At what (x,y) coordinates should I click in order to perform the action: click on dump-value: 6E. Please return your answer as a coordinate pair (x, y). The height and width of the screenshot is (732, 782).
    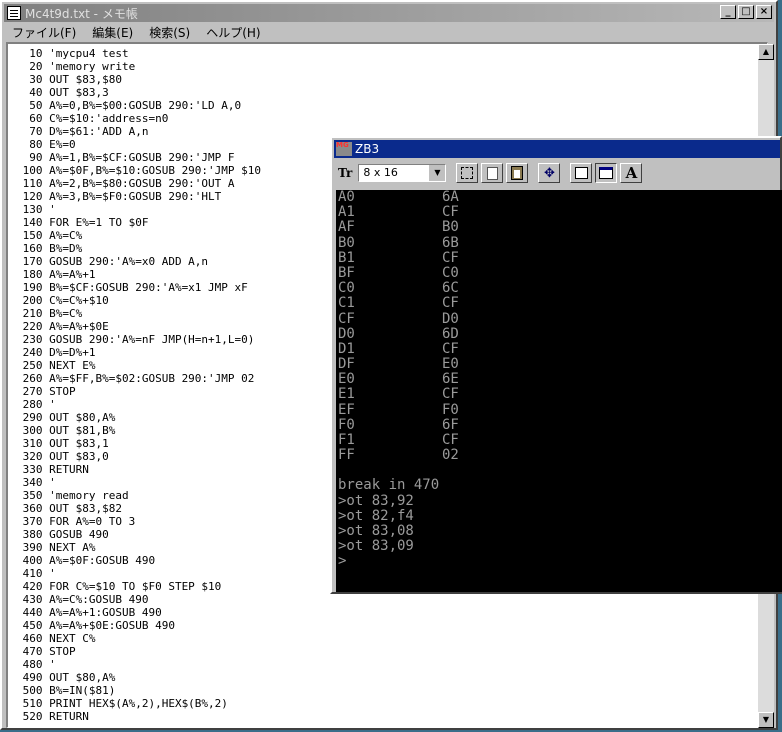
    Looking at the image, I should click on (450, 379).